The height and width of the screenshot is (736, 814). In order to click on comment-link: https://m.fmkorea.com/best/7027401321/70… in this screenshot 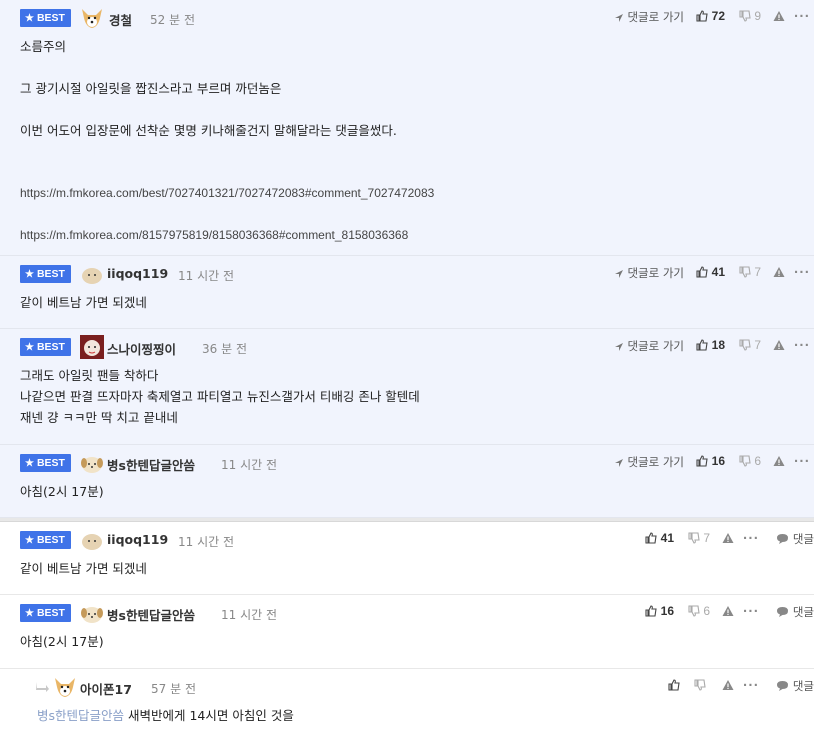, I will do `click(407, 193)`.